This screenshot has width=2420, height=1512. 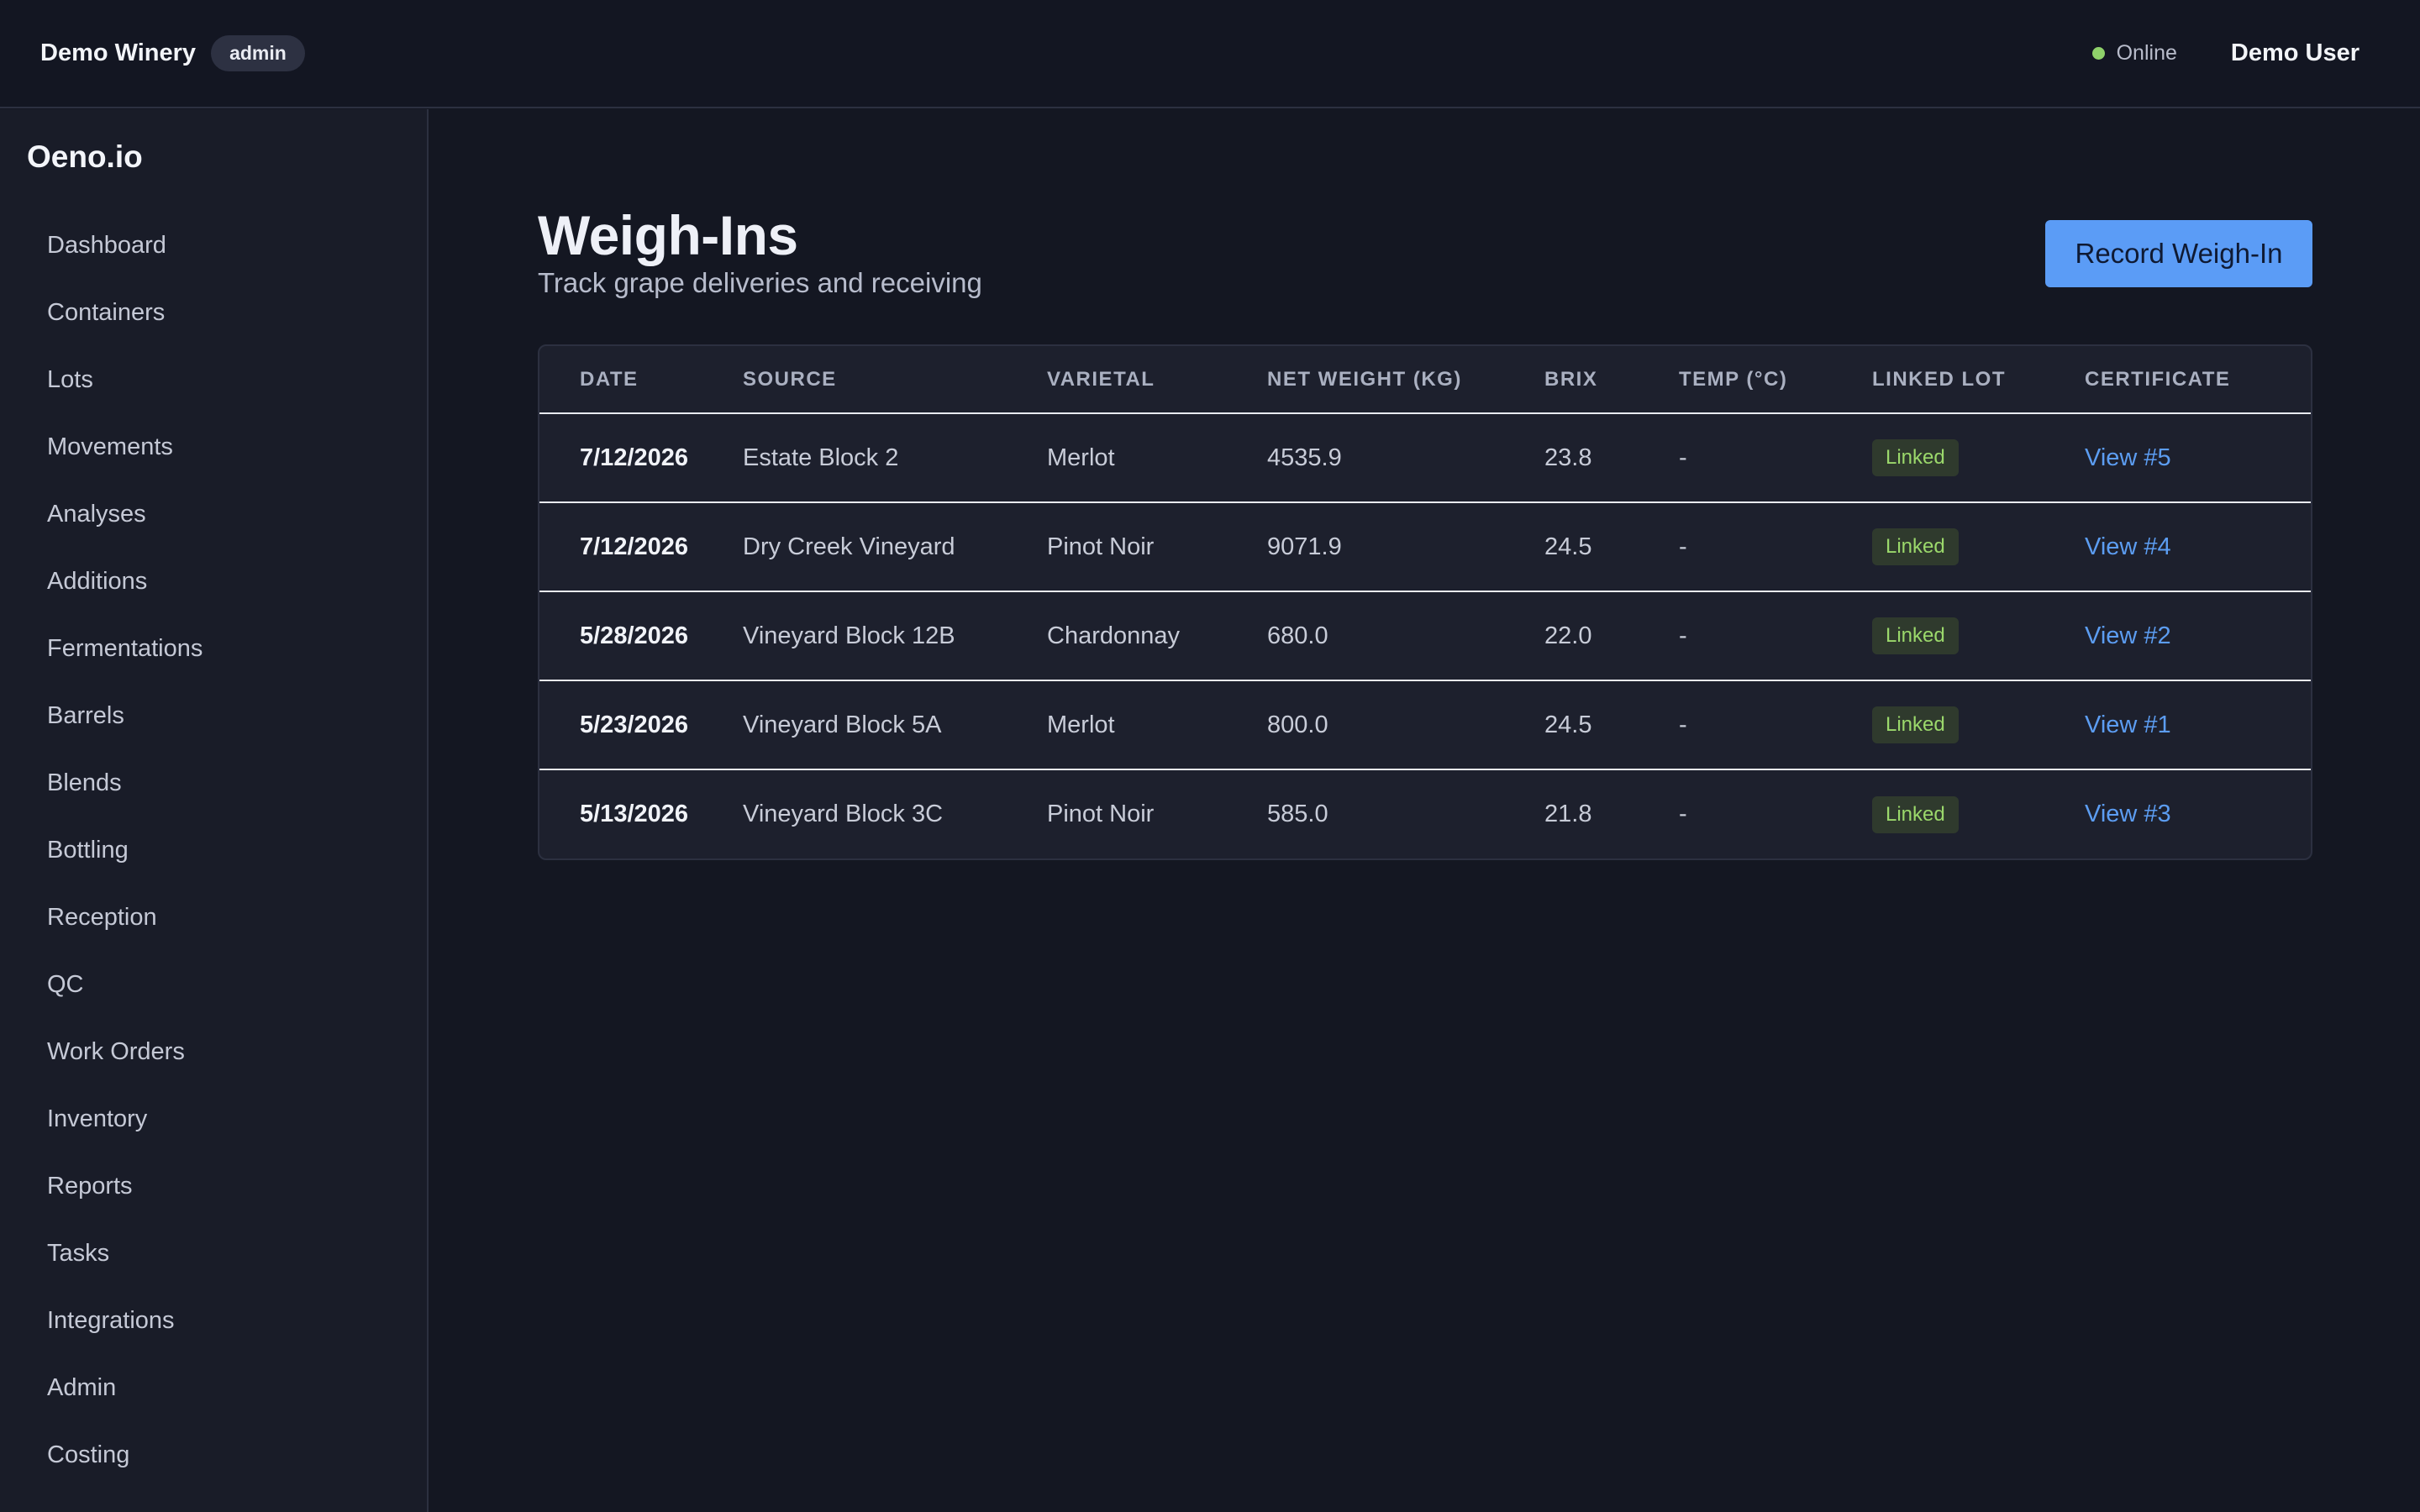 I want to click on cell-source: Estate Block 2, so click(x=895, y=458).